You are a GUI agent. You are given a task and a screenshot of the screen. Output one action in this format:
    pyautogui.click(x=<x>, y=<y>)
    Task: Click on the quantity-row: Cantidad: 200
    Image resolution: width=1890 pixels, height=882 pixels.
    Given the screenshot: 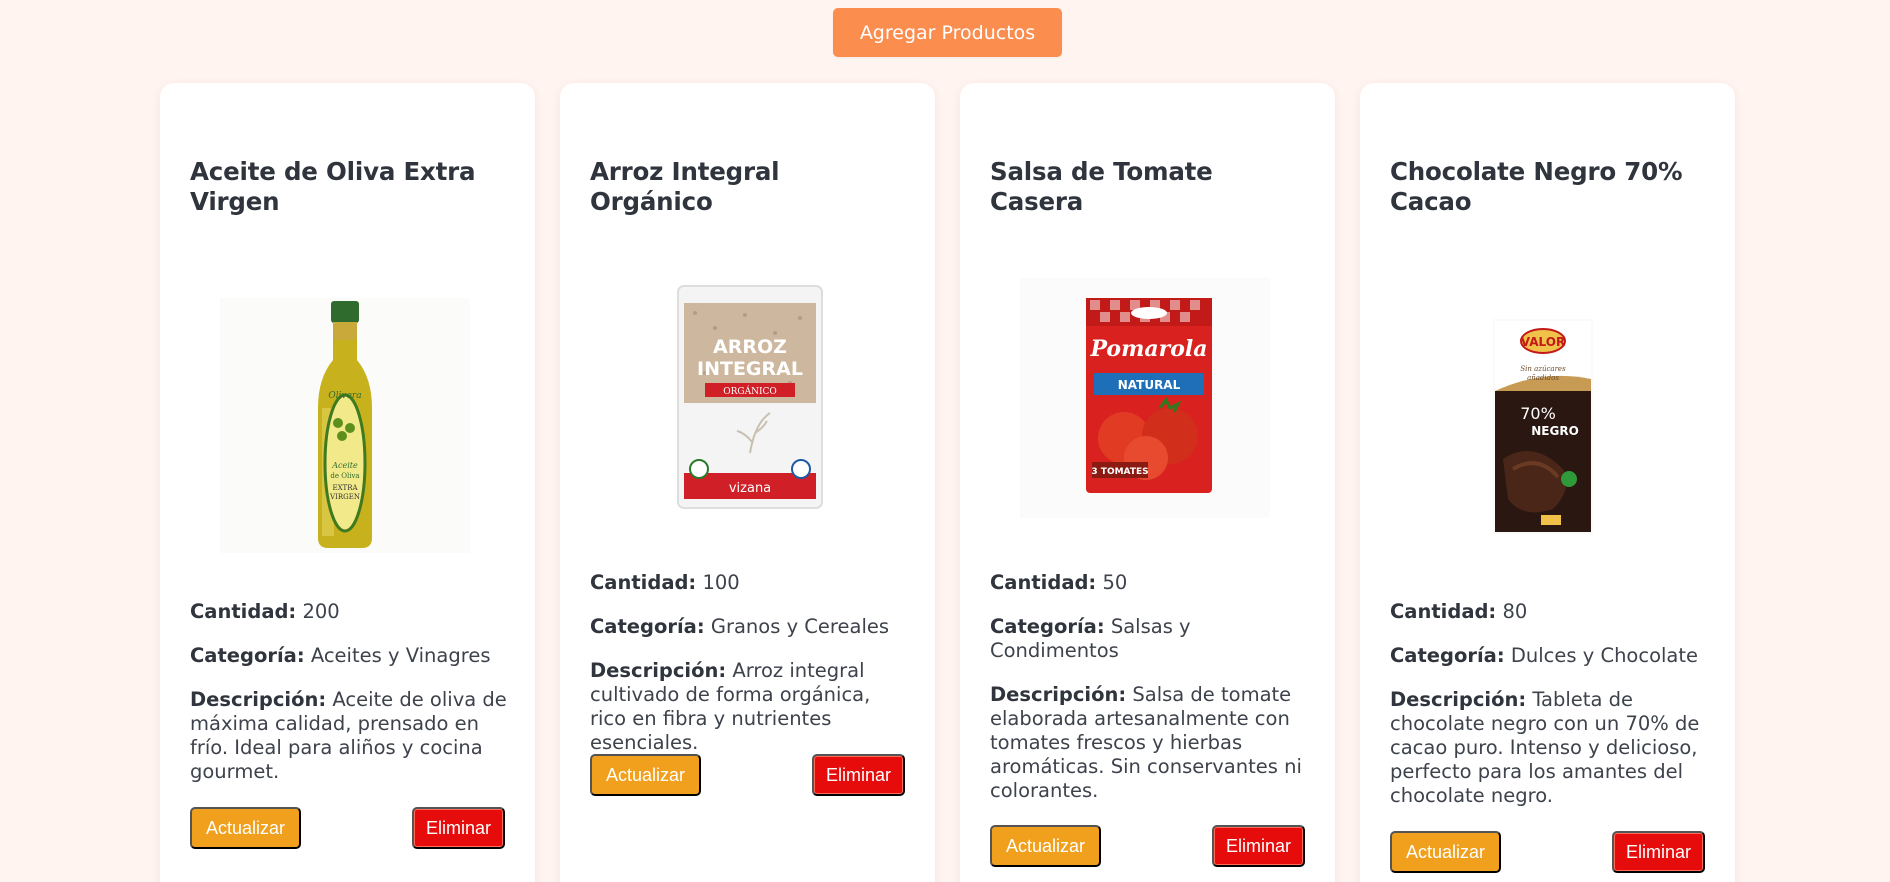 What is the action you would take?
    pyautogui.click(x=350, y=612)
    